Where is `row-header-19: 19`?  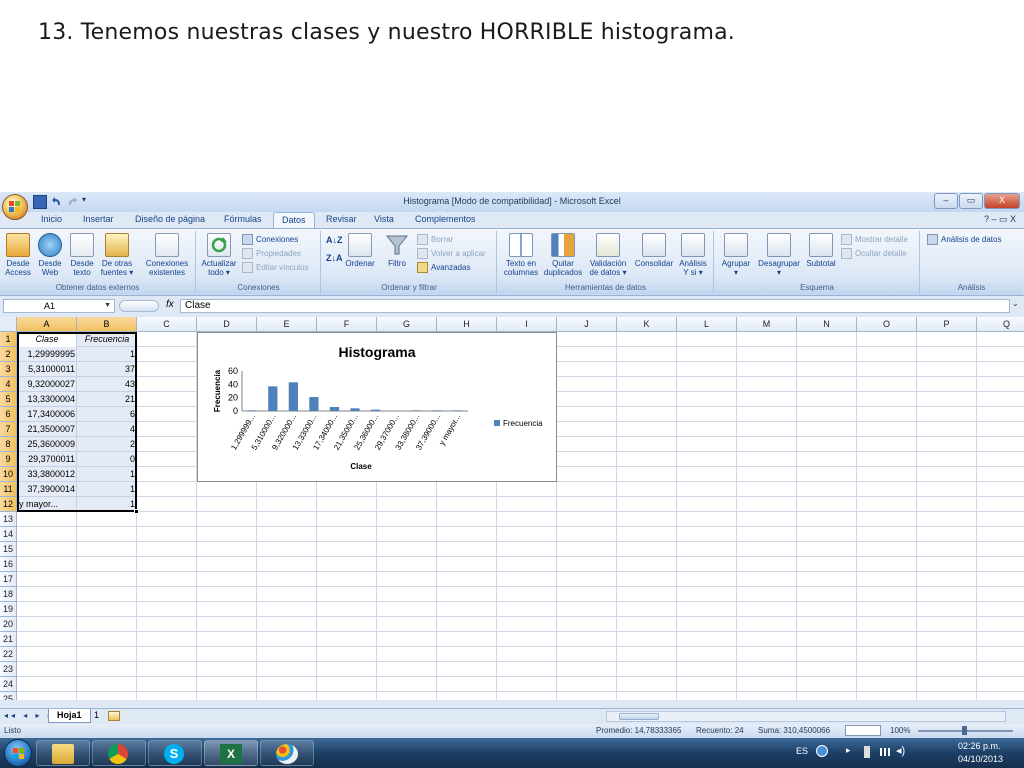 row-header-19: 19 is located at coordinates (8, 609).